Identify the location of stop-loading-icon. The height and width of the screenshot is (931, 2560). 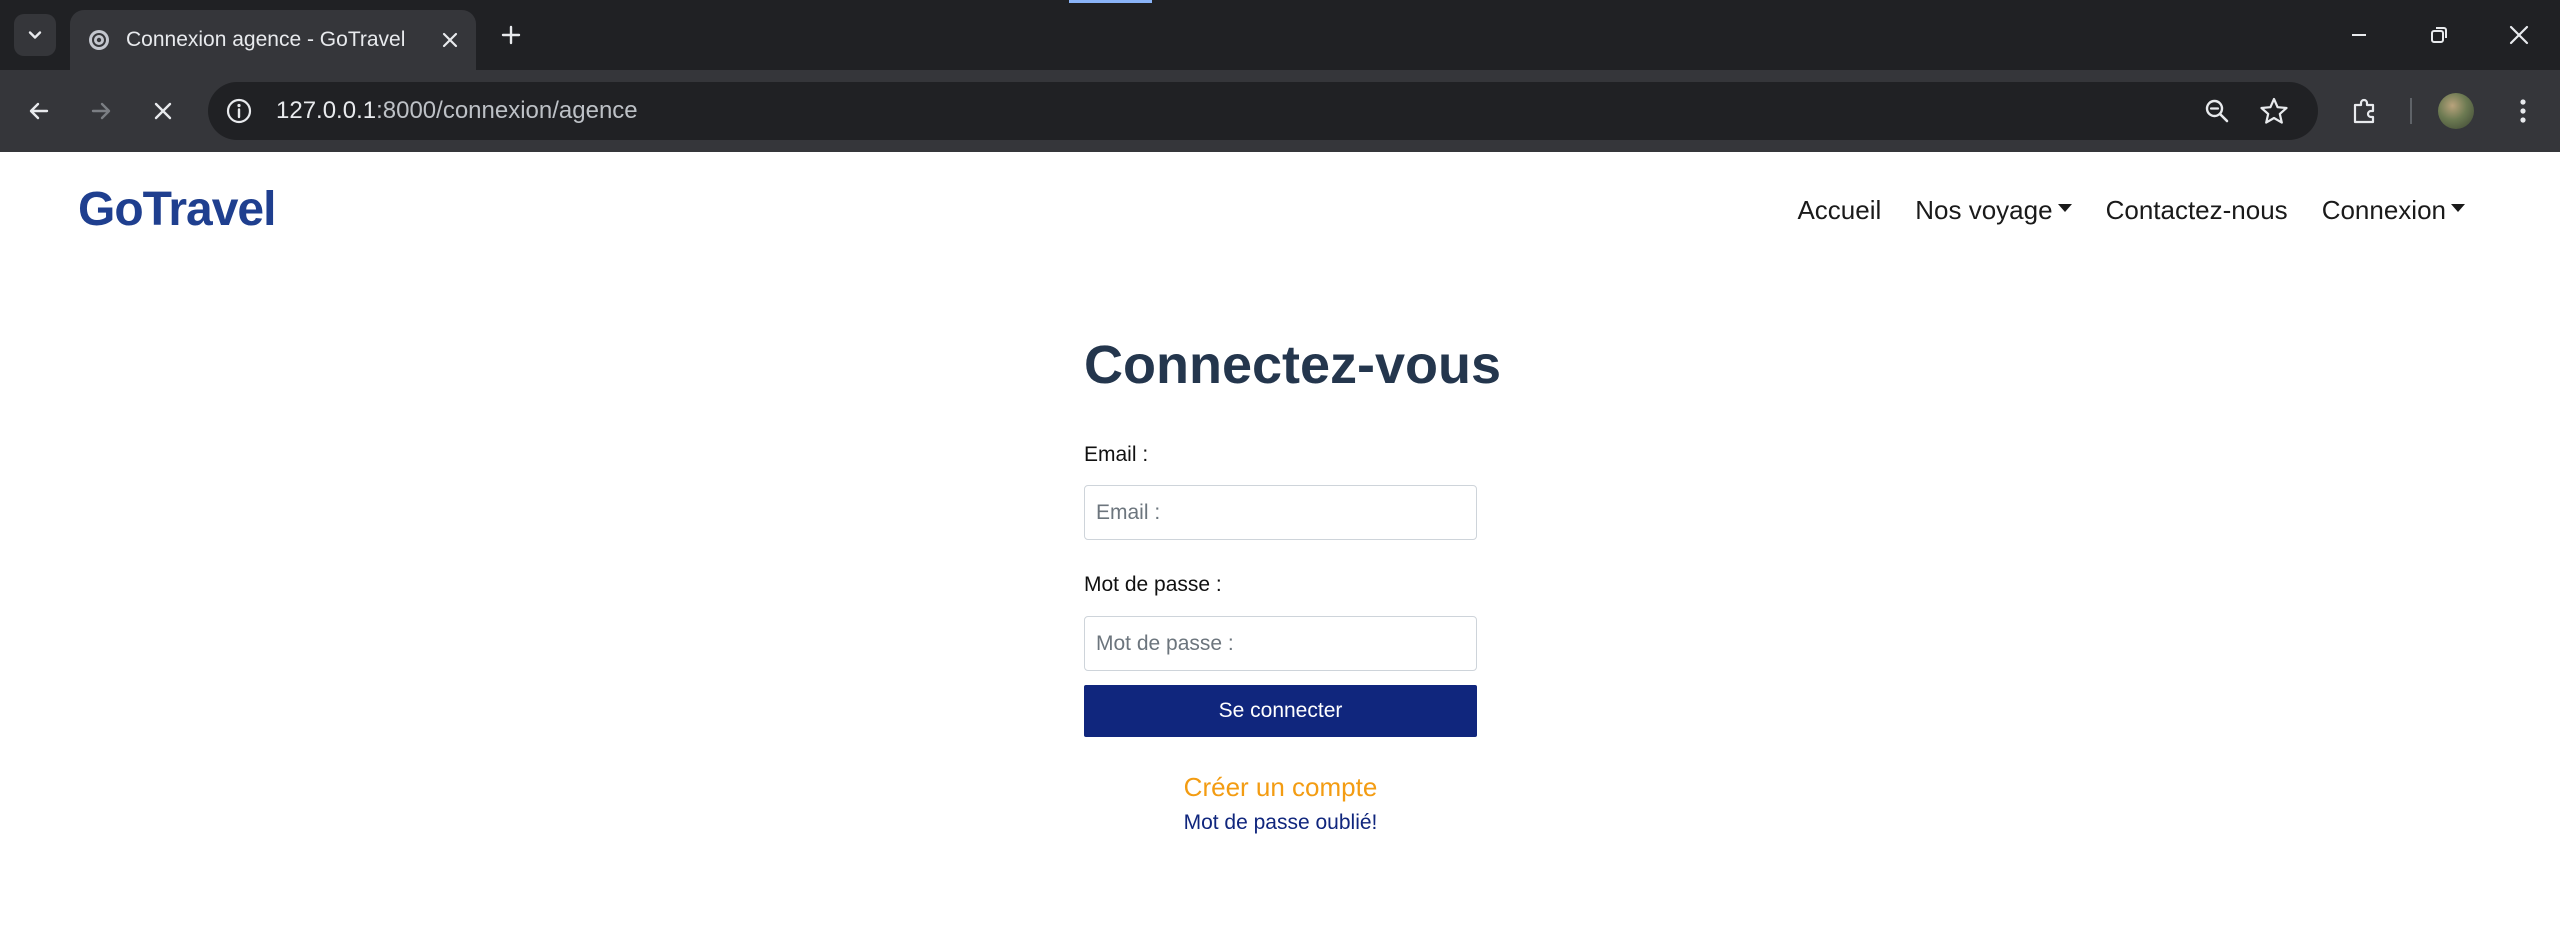
(163, 111).